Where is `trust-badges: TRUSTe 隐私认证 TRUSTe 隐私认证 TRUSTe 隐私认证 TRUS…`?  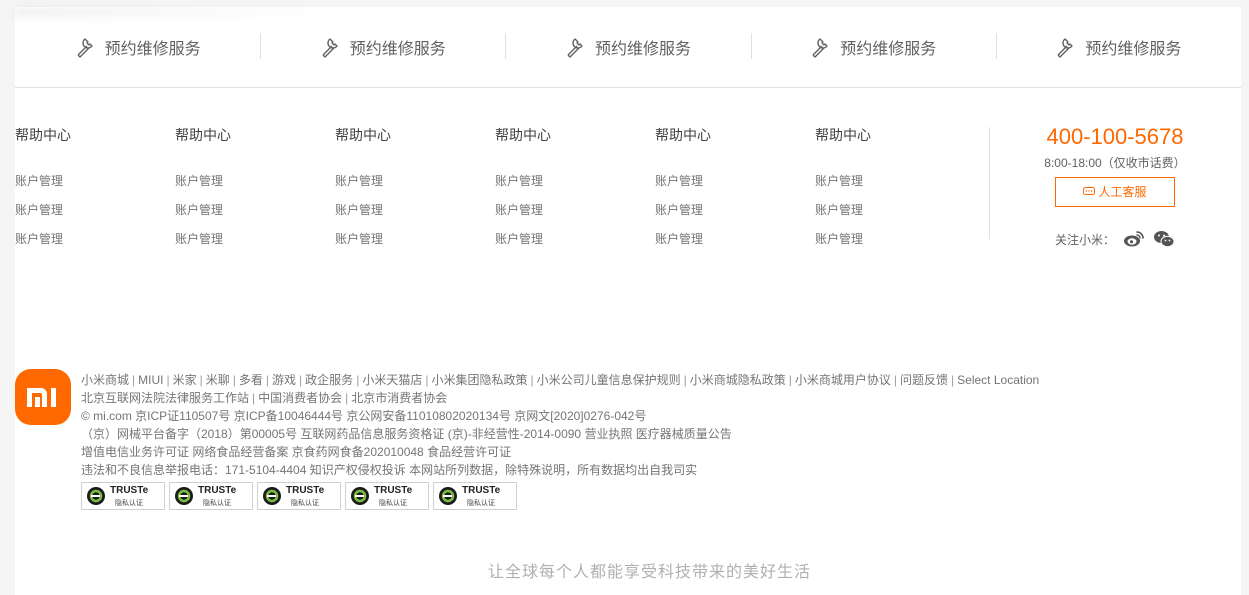 trust-badges: TRUSTe 隐私认证 TRUSTe 隐私认证 TRUSTe 隐私认证 TRUS… is located at coordinates (301, 496).